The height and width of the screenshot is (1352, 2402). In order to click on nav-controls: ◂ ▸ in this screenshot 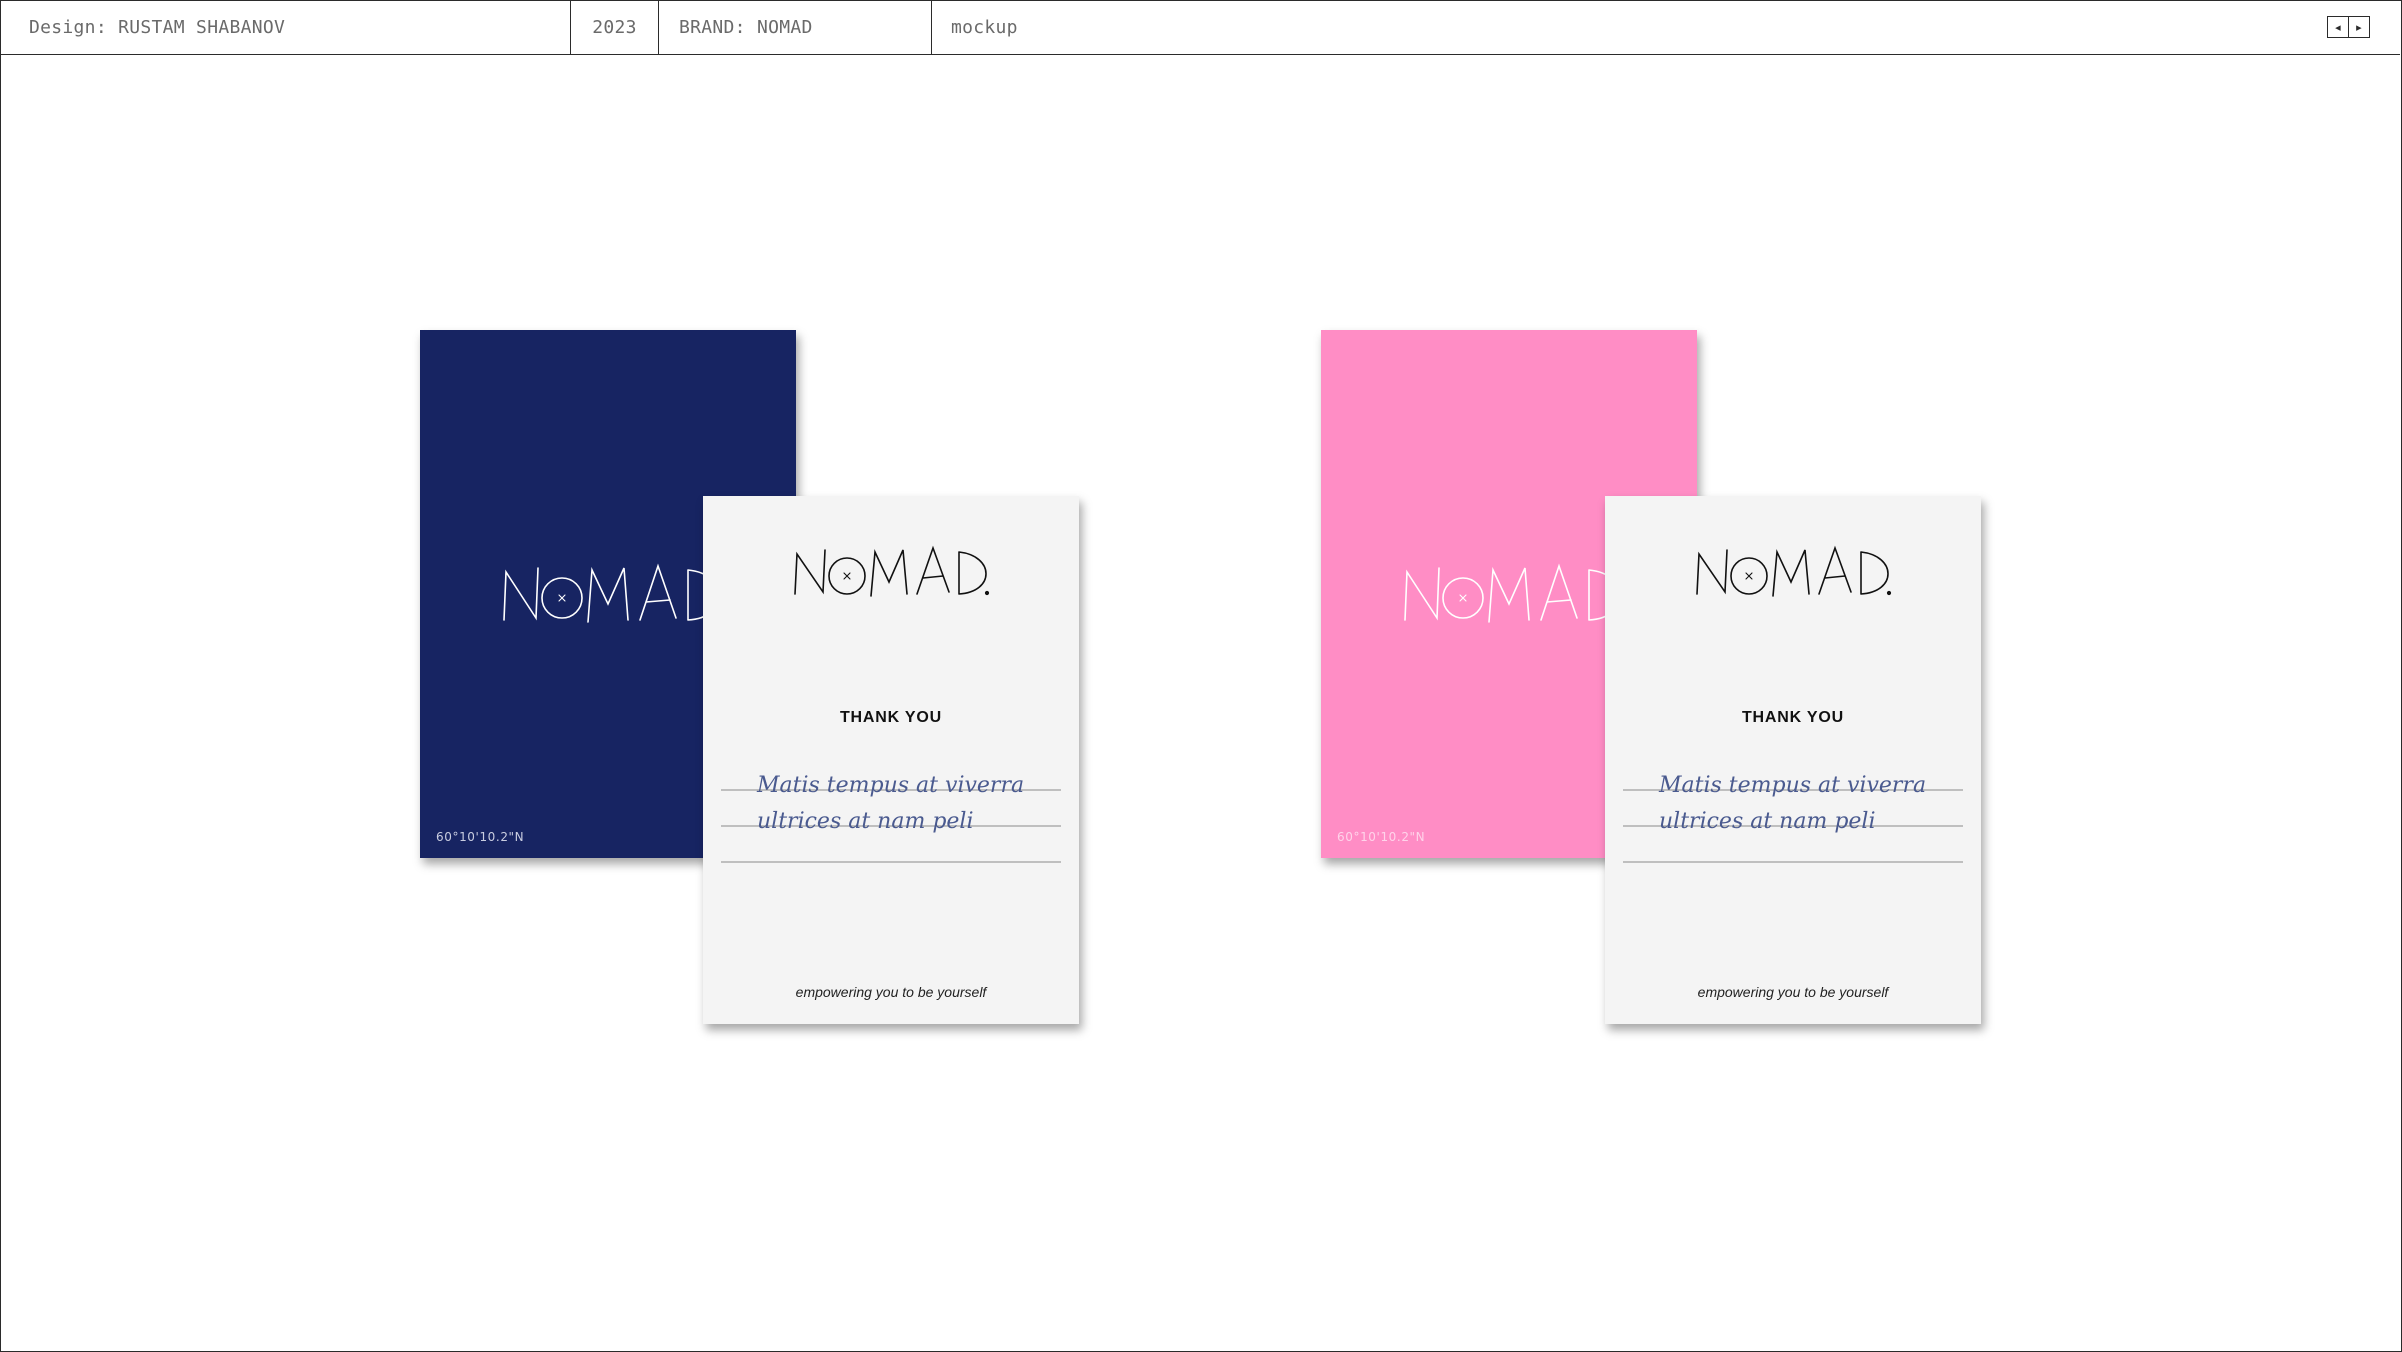, I will do `click(2348, 27)`.